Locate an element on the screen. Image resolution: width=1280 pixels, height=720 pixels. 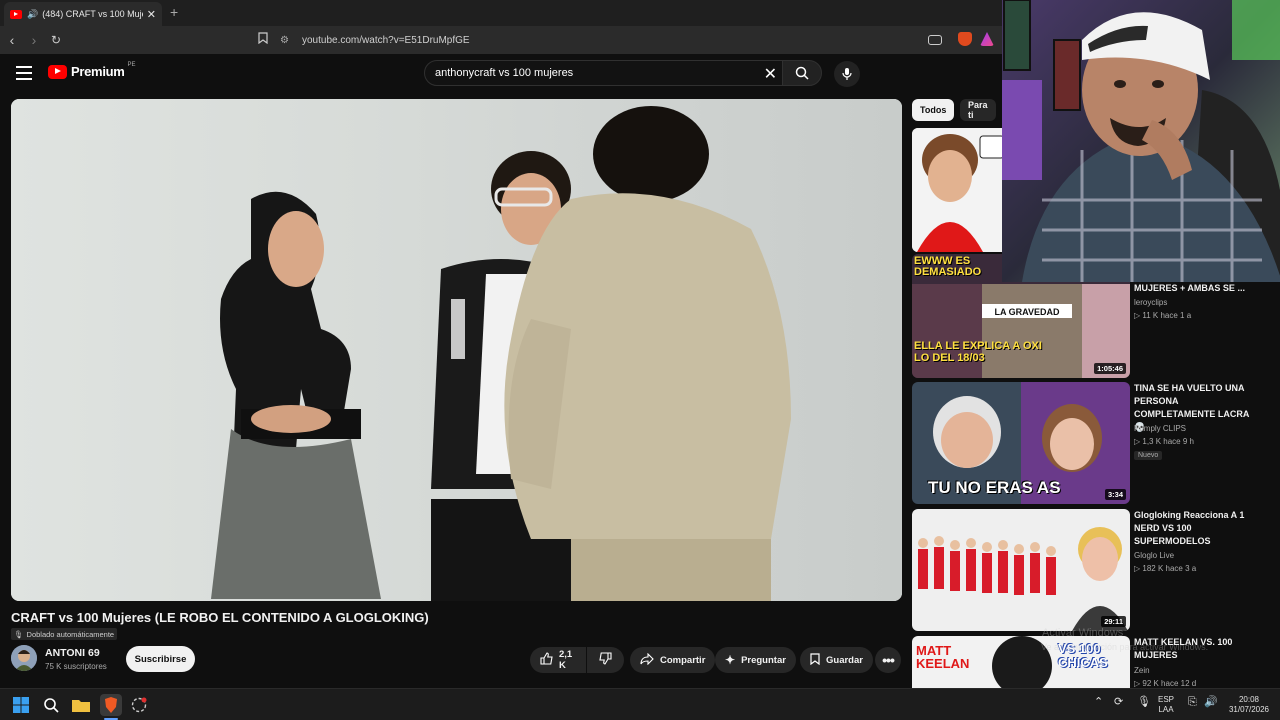
save-label: Guardar is located at coordinates (844, 660).